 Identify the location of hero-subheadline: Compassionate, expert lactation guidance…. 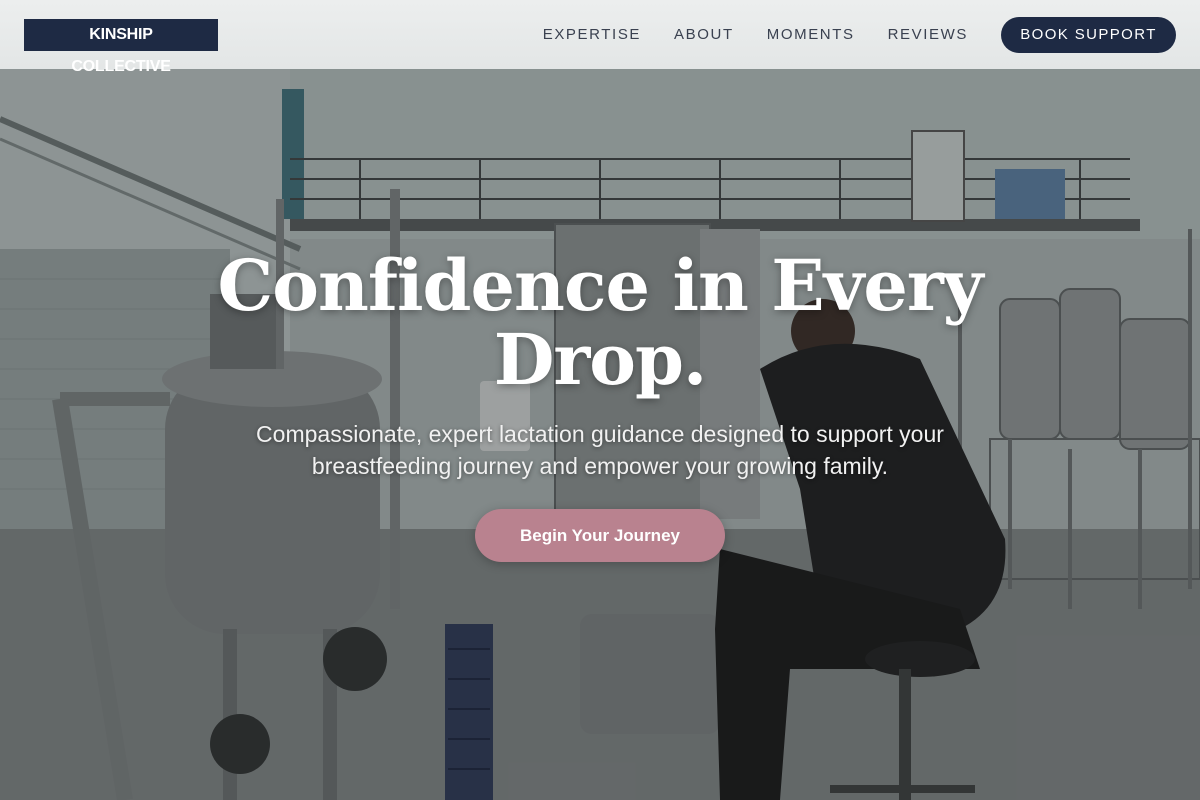
(600, 450).